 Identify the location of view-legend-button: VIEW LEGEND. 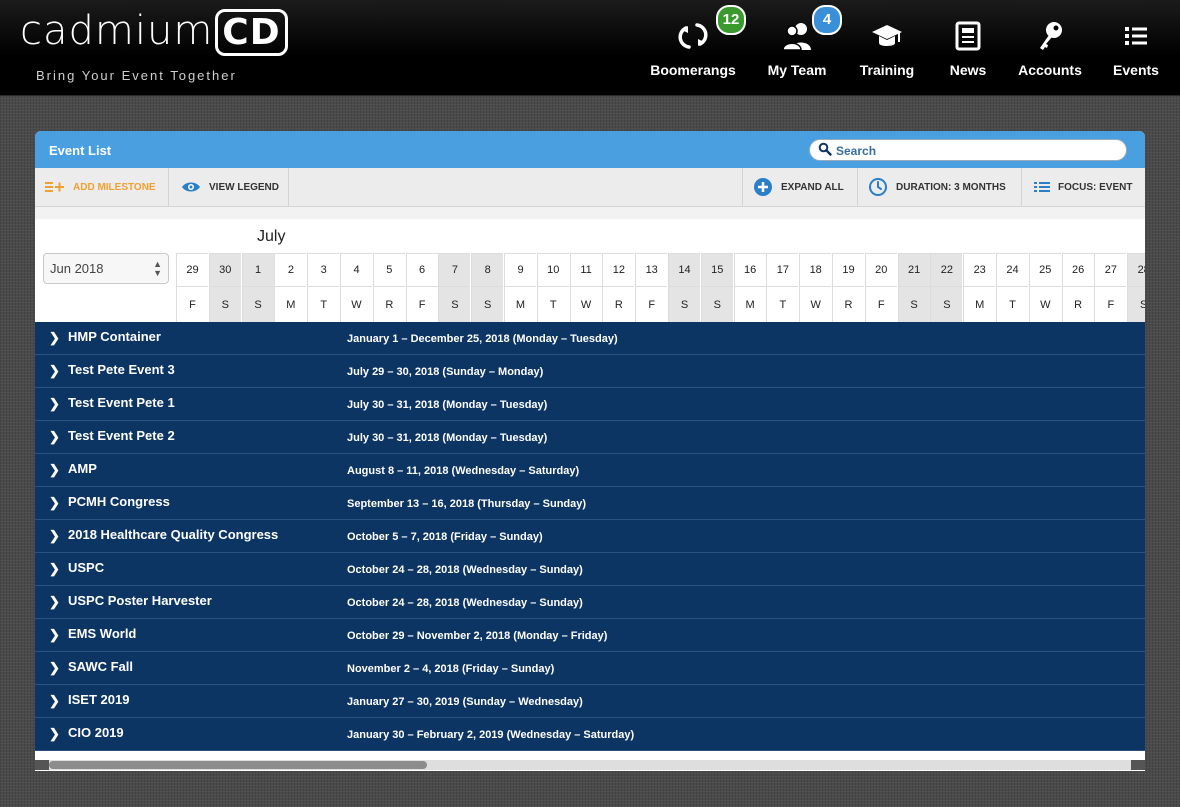
(229, 187).